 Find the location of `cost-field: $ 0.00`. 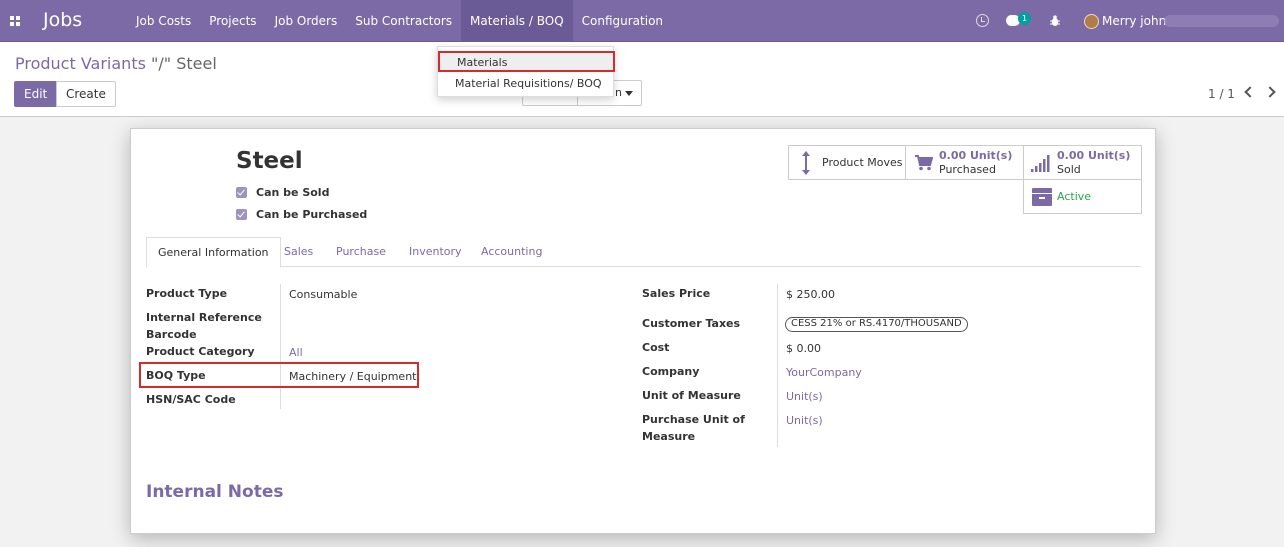

cost-field: $ 0.00 is located at coordinates (803, 348).